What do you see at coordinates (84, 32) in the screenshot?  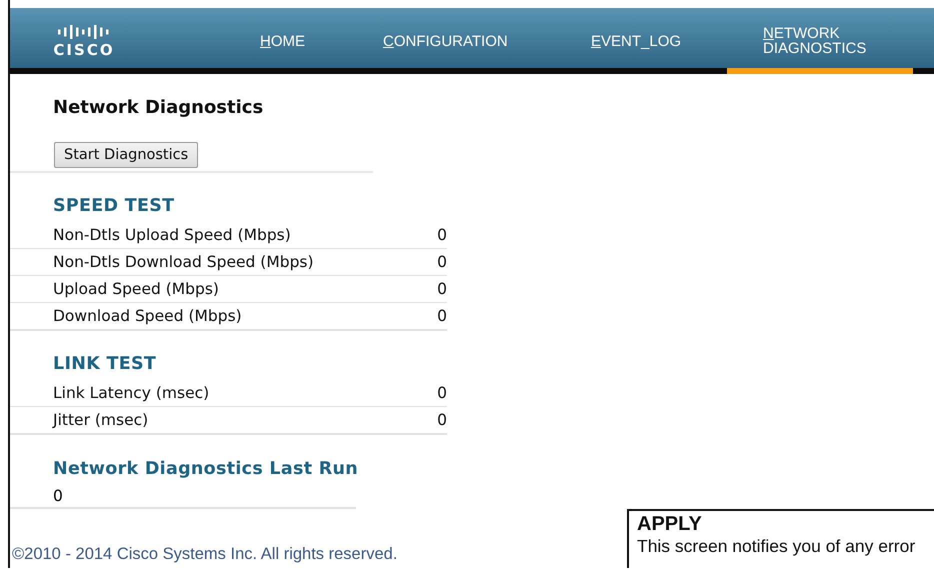 I see `logo-bars-icon` at bounding box center [84, 32].